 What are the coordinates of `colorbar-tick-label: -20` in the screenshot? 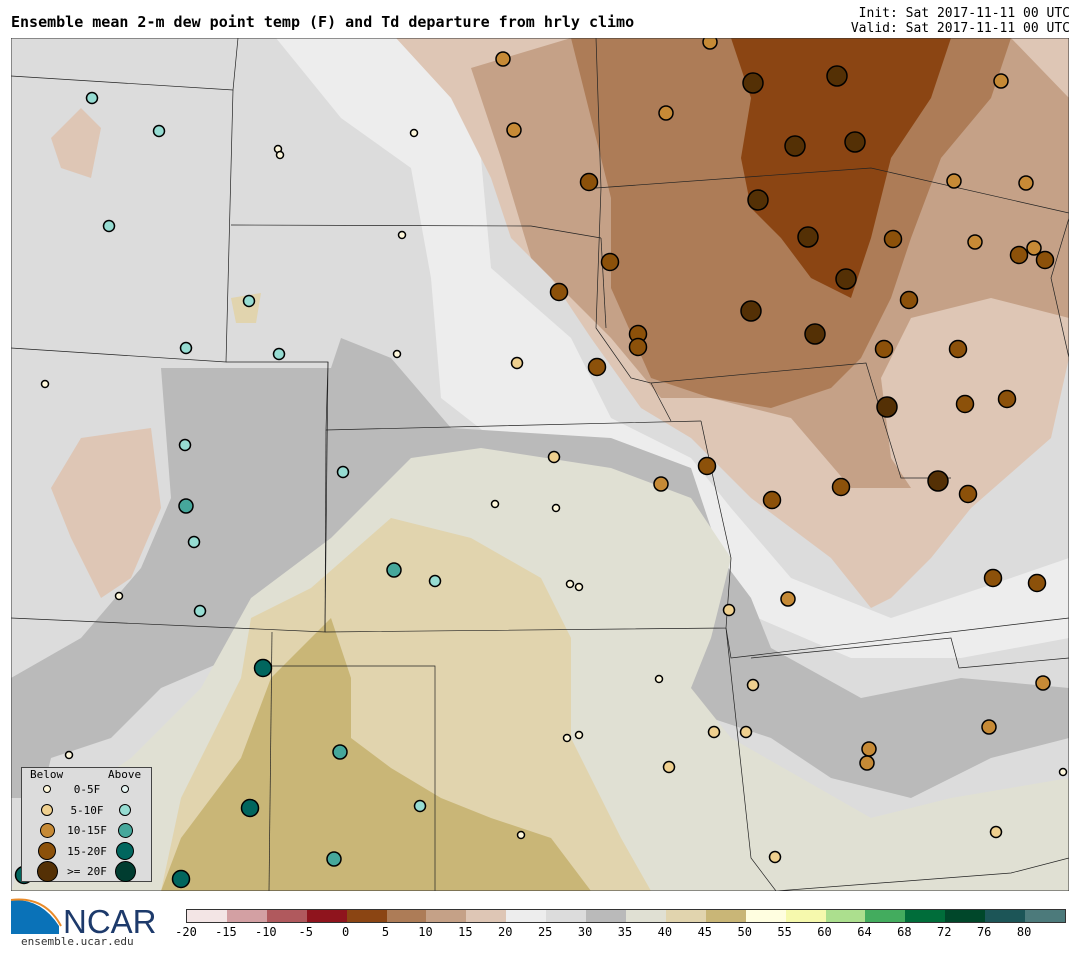 It's located at (186, 932).